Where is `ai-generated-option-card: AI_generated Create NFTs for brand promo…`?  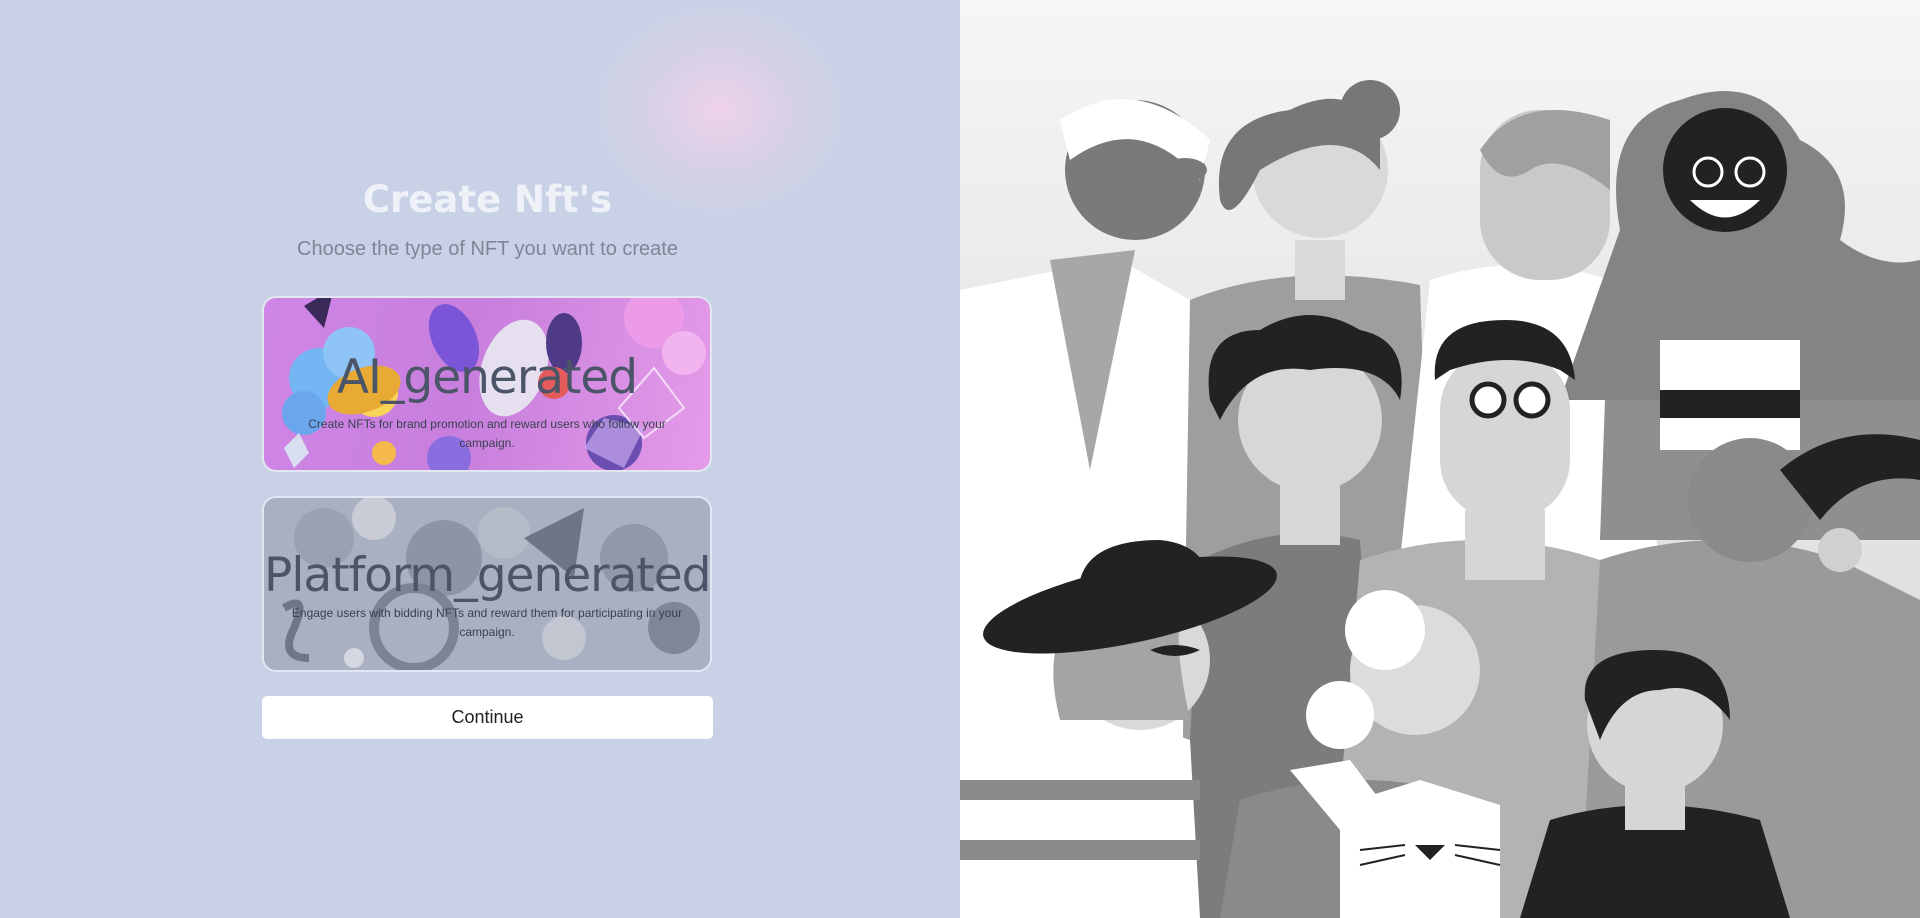 ai-generated-option-card: AI_generated Create NFTs for brand promo… is located at coordinates (487, 384).